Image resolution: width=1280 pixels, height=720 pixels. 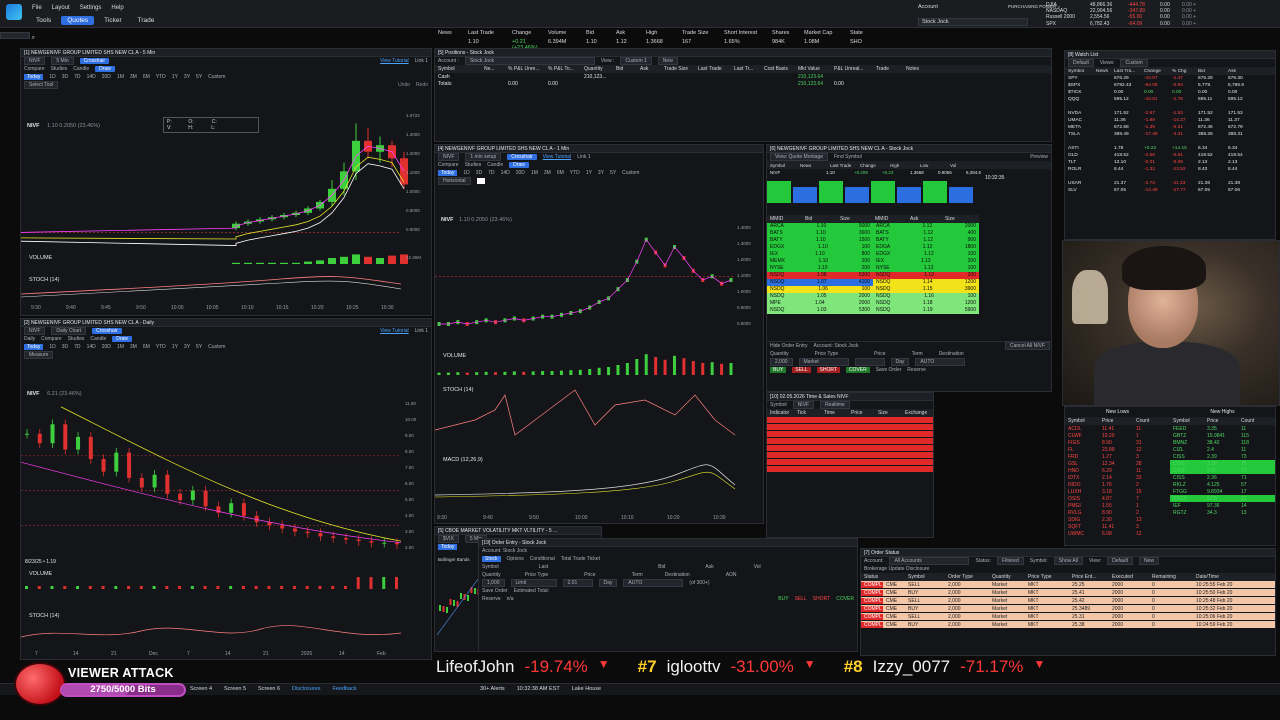 I want to click on hilo-row: CISS 2.38 75, so click(x=1222, y=463).